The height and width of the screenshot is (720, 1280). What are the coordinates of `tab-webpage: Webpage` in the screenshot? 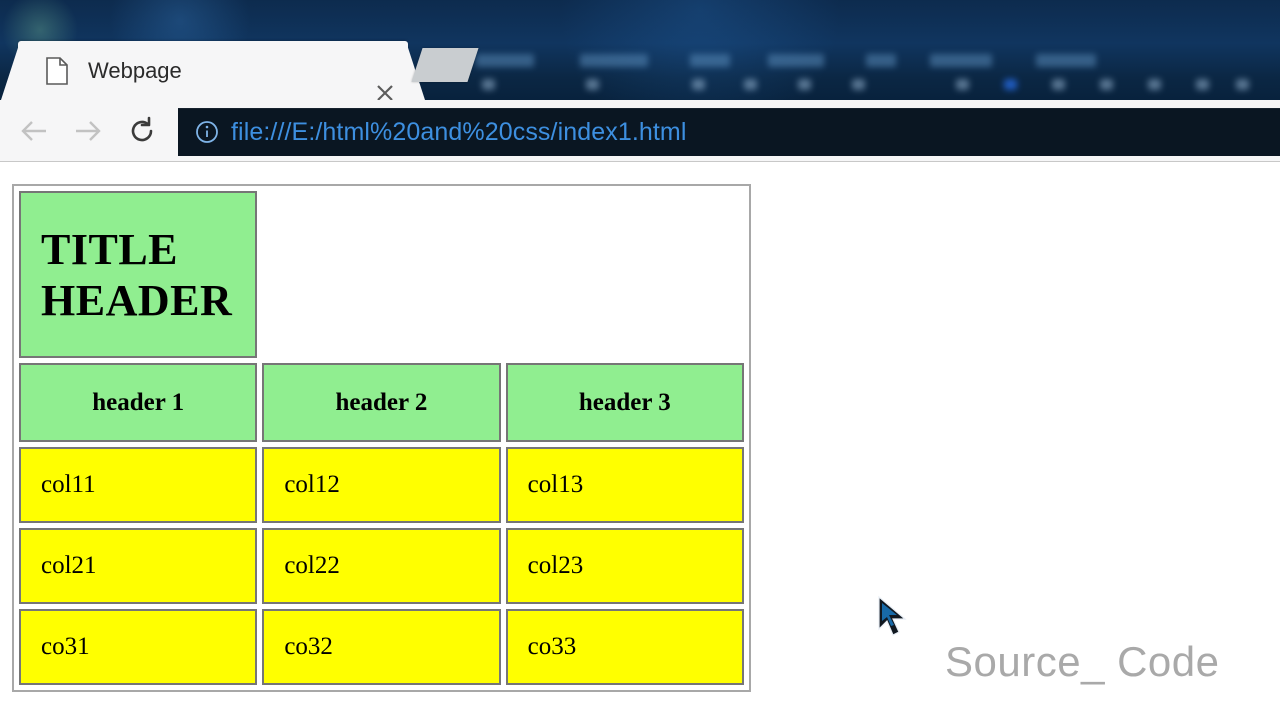 It's located at (213, 71).